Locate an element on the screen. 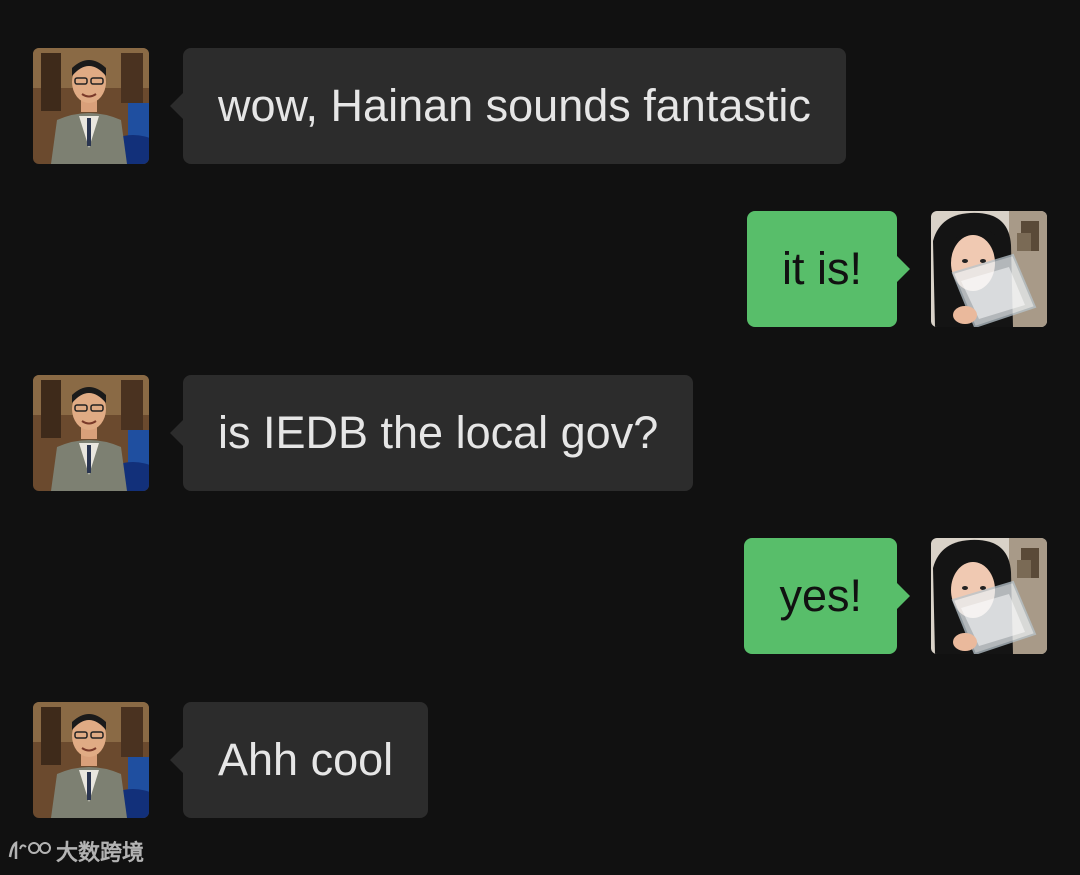 The height and width of the screenshot is (875, 1080). message-text: it is! is located at coordinates (821, 268).